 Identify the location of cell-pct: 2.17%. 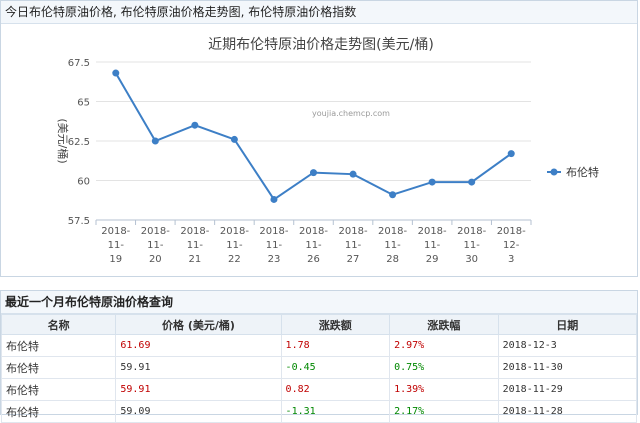
(444, 411).